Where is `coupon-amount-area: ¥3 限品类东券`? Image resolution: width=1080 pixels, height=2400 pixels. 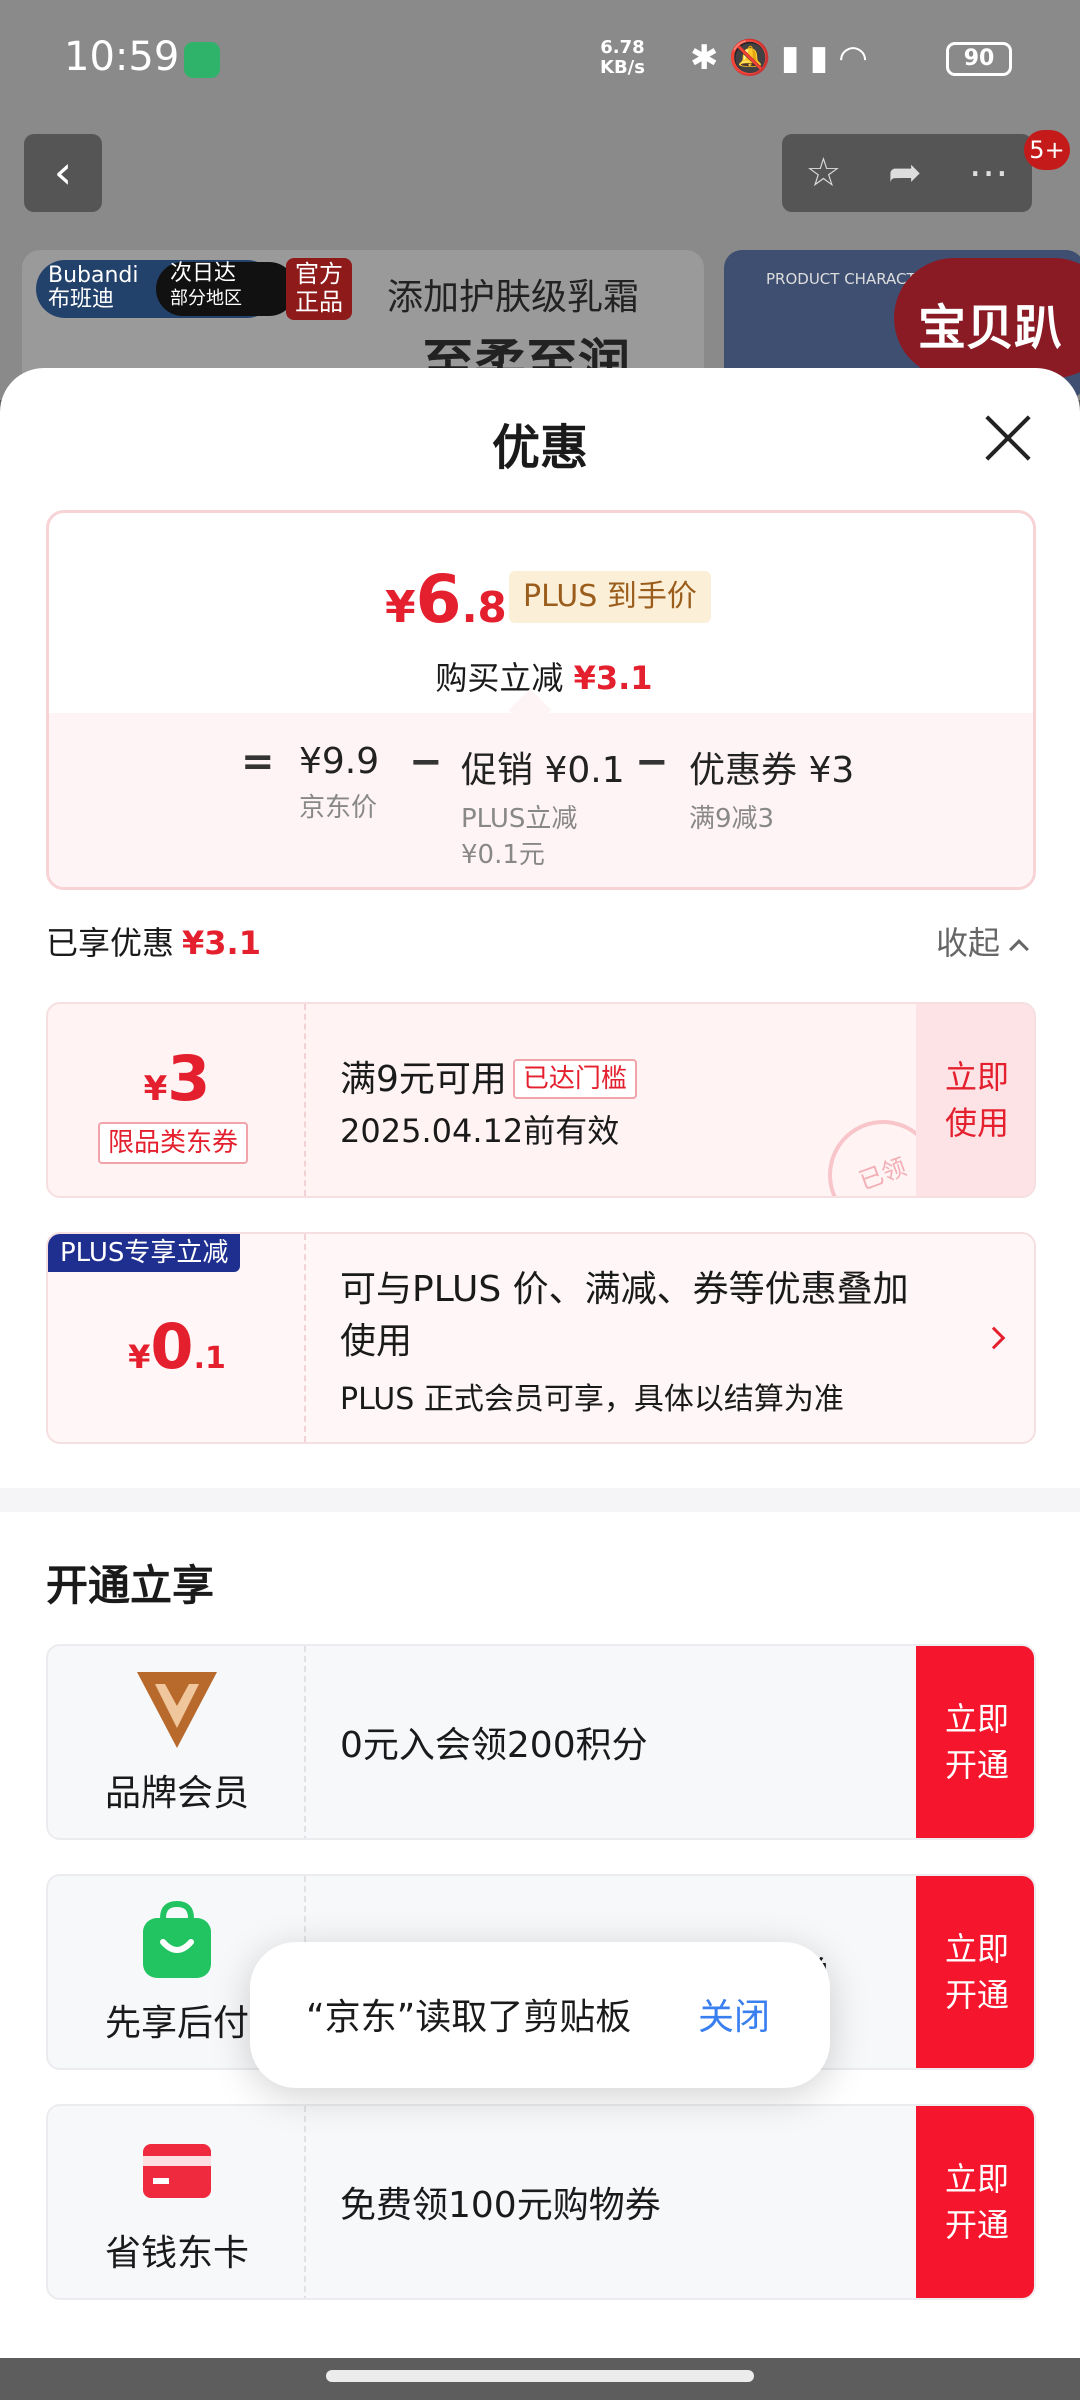
coupon-amount-area: ¥3 限品类东券 is located at coordinates (177, 1100).